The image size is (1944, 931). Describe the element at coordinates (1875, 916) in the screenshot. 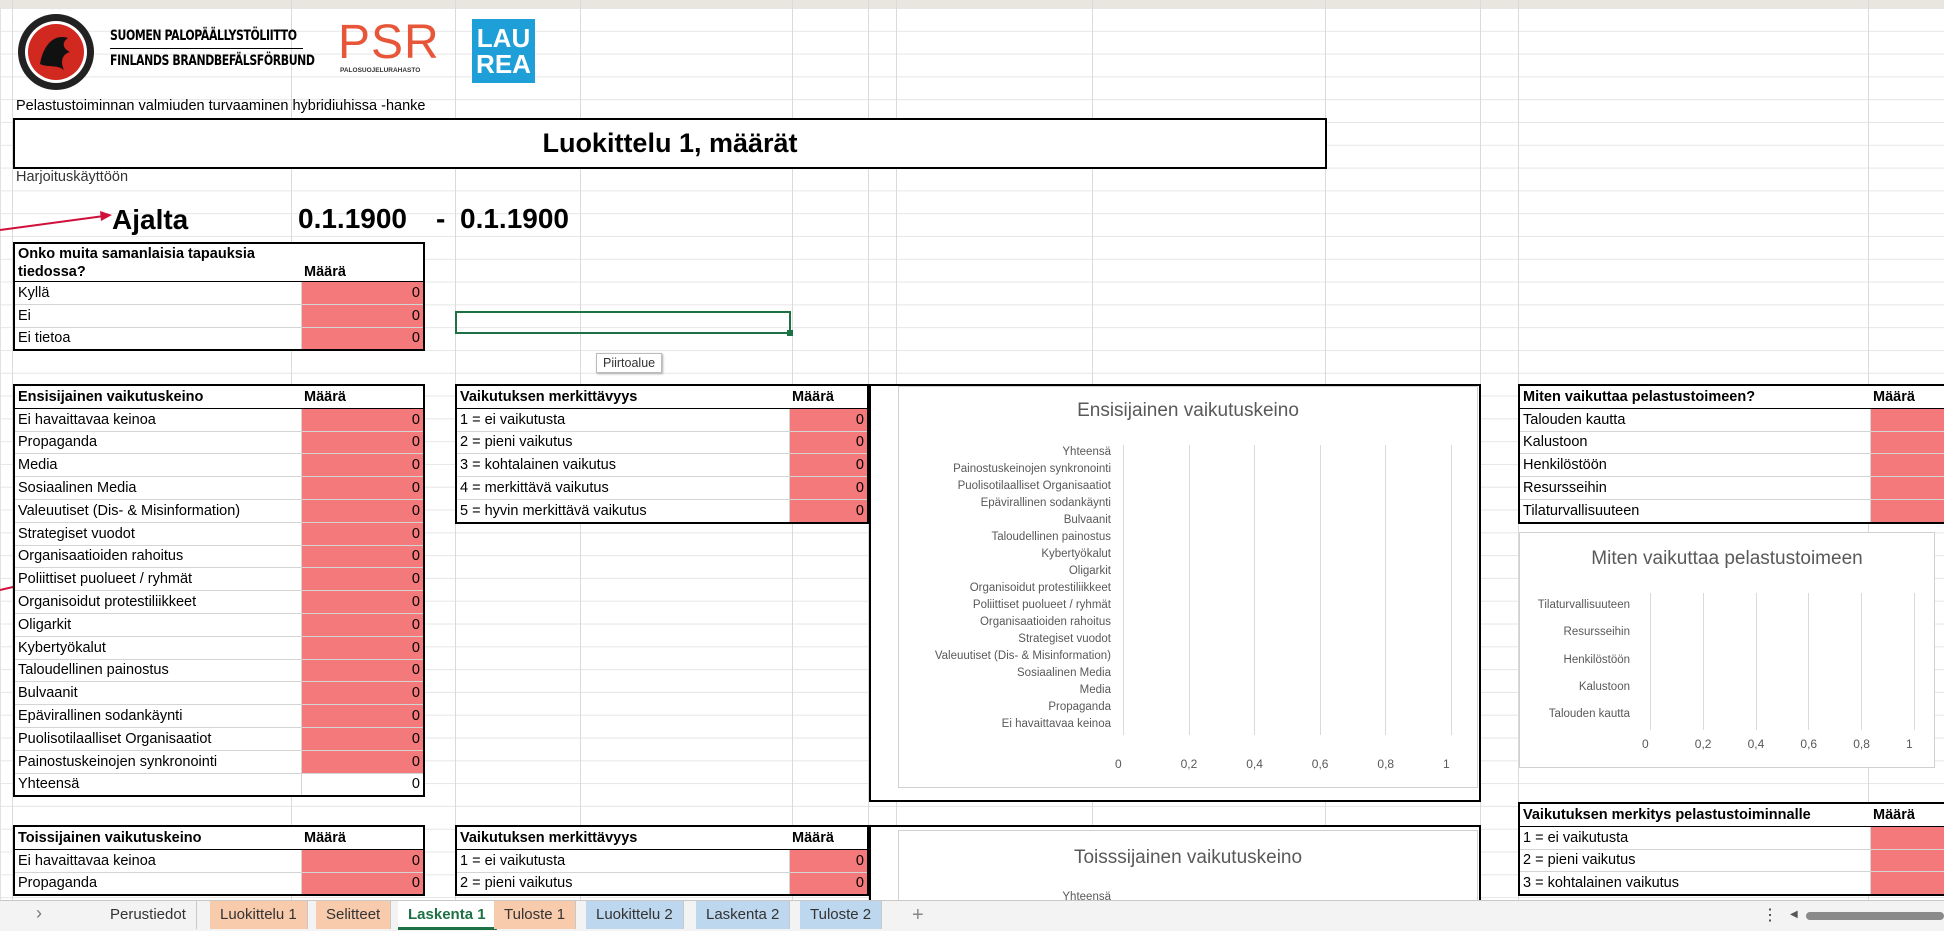

I see `scrollbar-thumb` at that location.